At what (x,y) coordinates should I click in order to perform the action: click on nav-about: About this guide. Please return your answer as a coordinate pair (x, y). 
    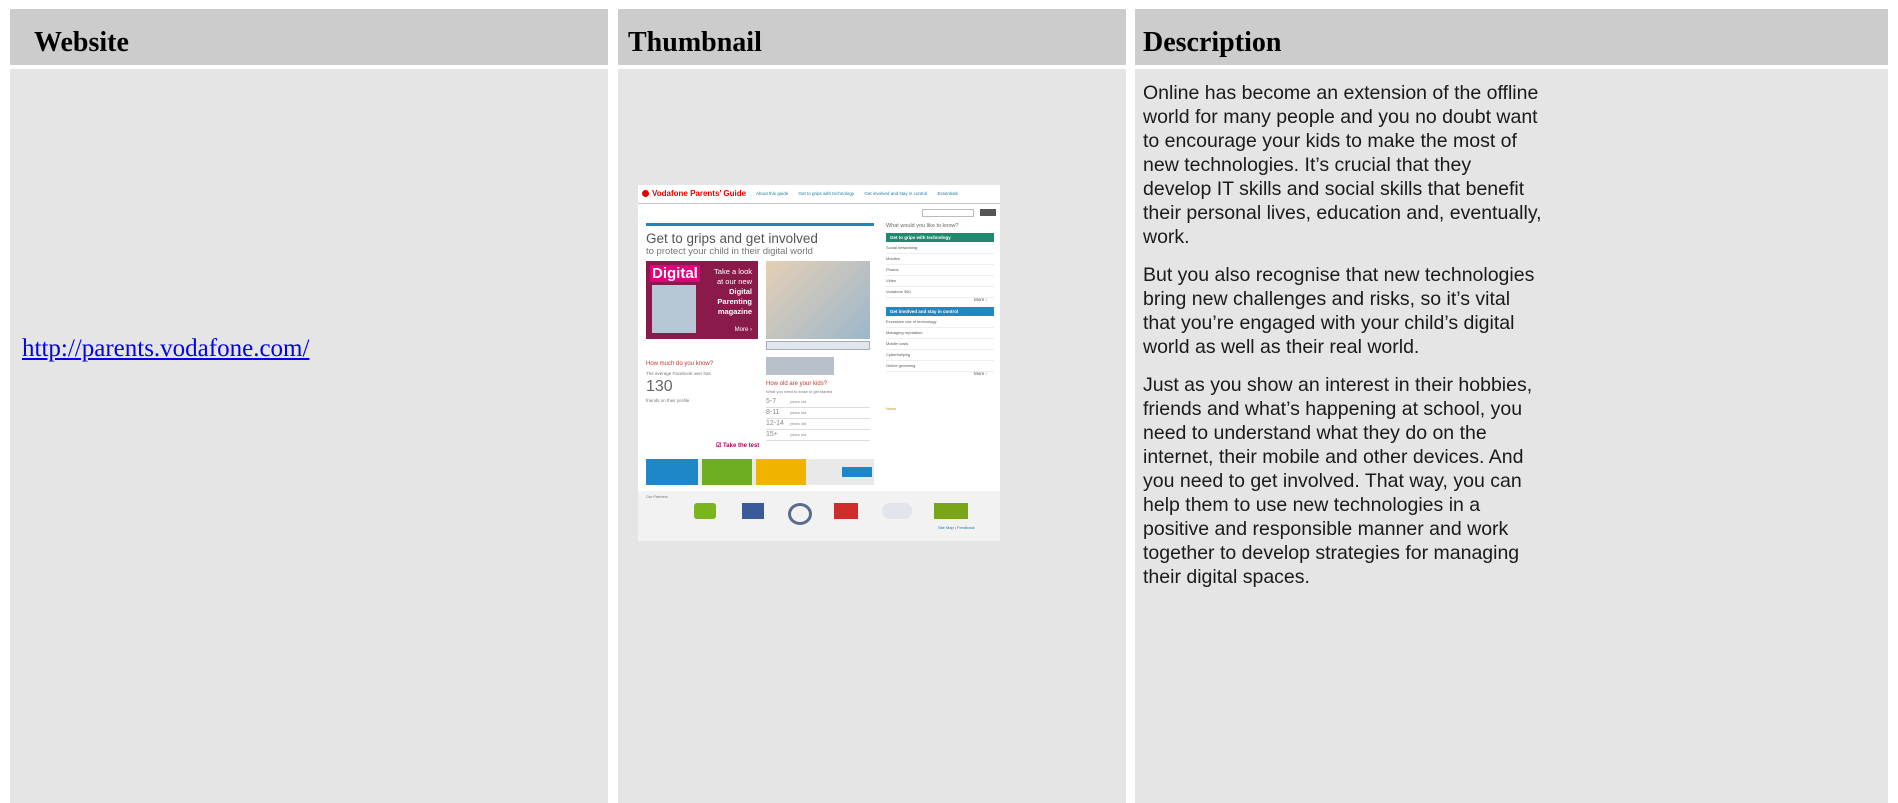
    Looking at the image, I should click on (772, 193).